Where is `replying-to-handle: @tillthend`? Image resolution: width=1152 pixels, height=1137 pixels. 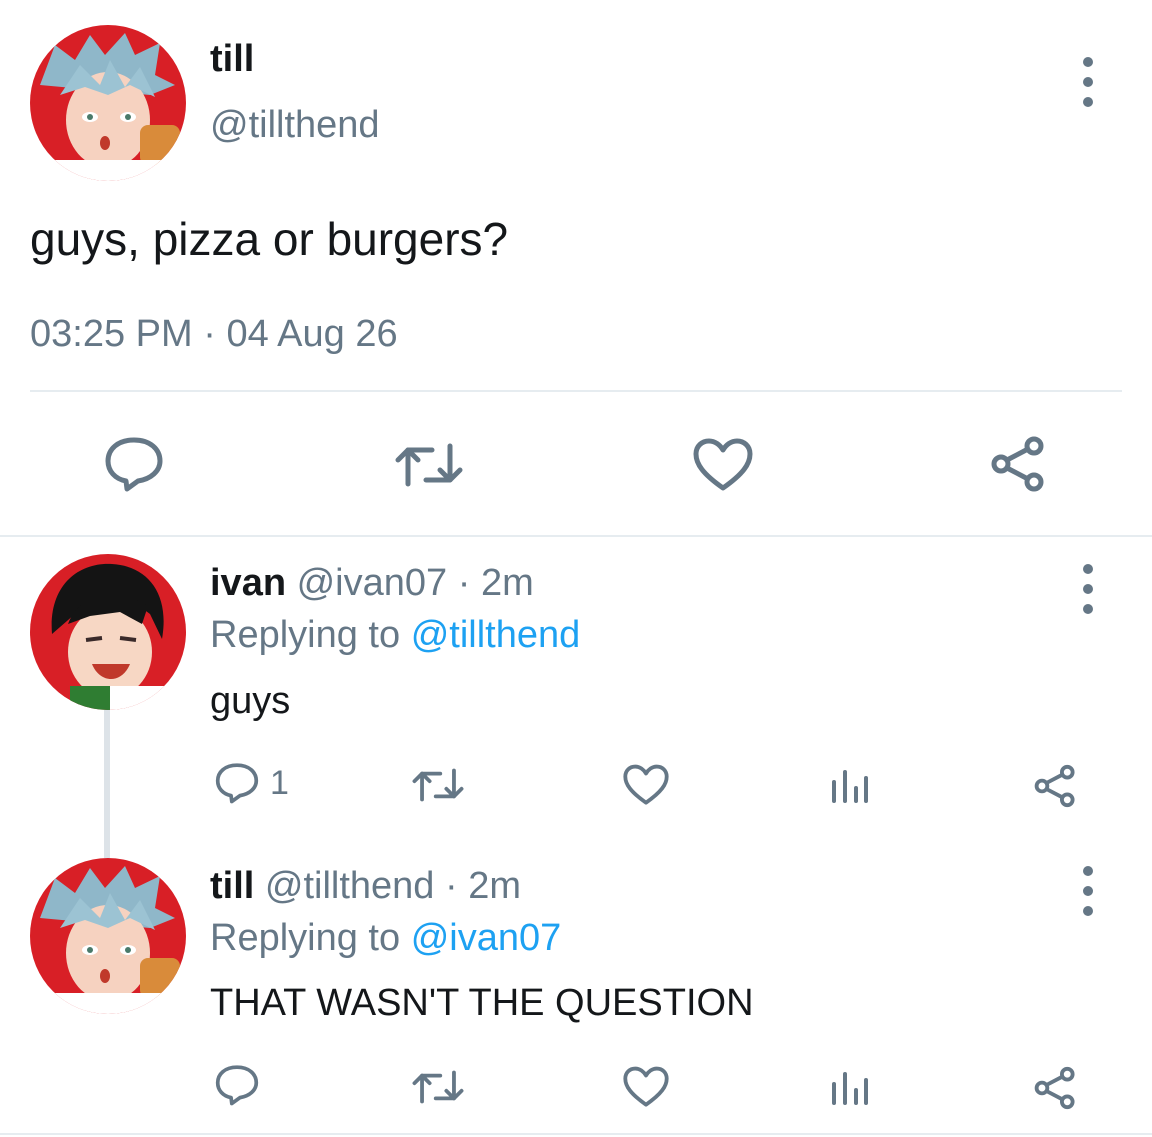
replying-to-handle: @tillthend is located at coordinates (496, 635).